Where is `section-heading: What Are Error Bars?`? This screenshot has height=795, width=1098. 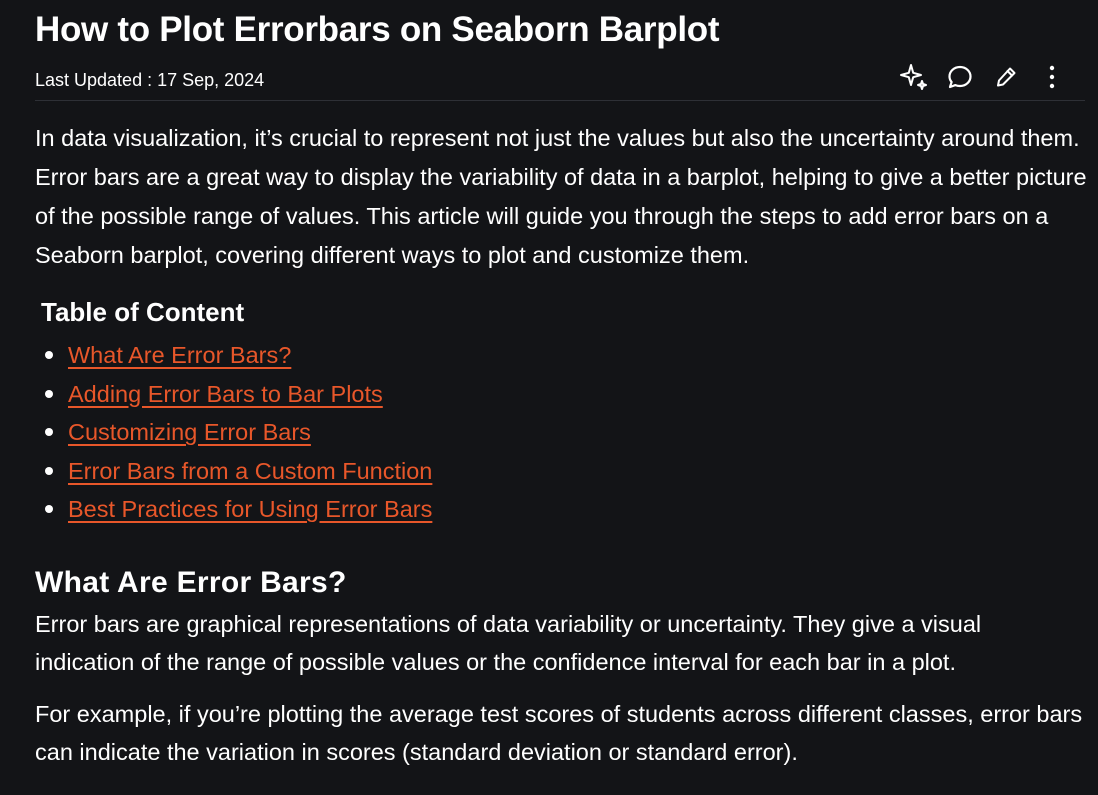
section-heading: What Are Error Bars? is located at coordinates (191, 582).